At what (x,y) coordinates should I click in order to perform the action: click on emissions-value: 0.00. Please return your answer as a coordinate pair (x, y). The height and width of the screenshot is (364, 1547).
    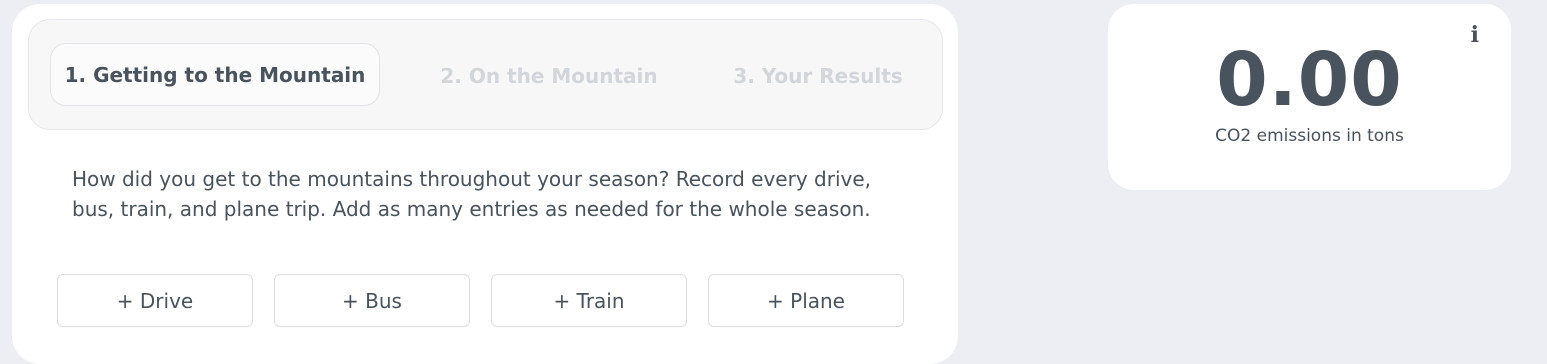
    Looking at the image, I should click on (1309, 80).